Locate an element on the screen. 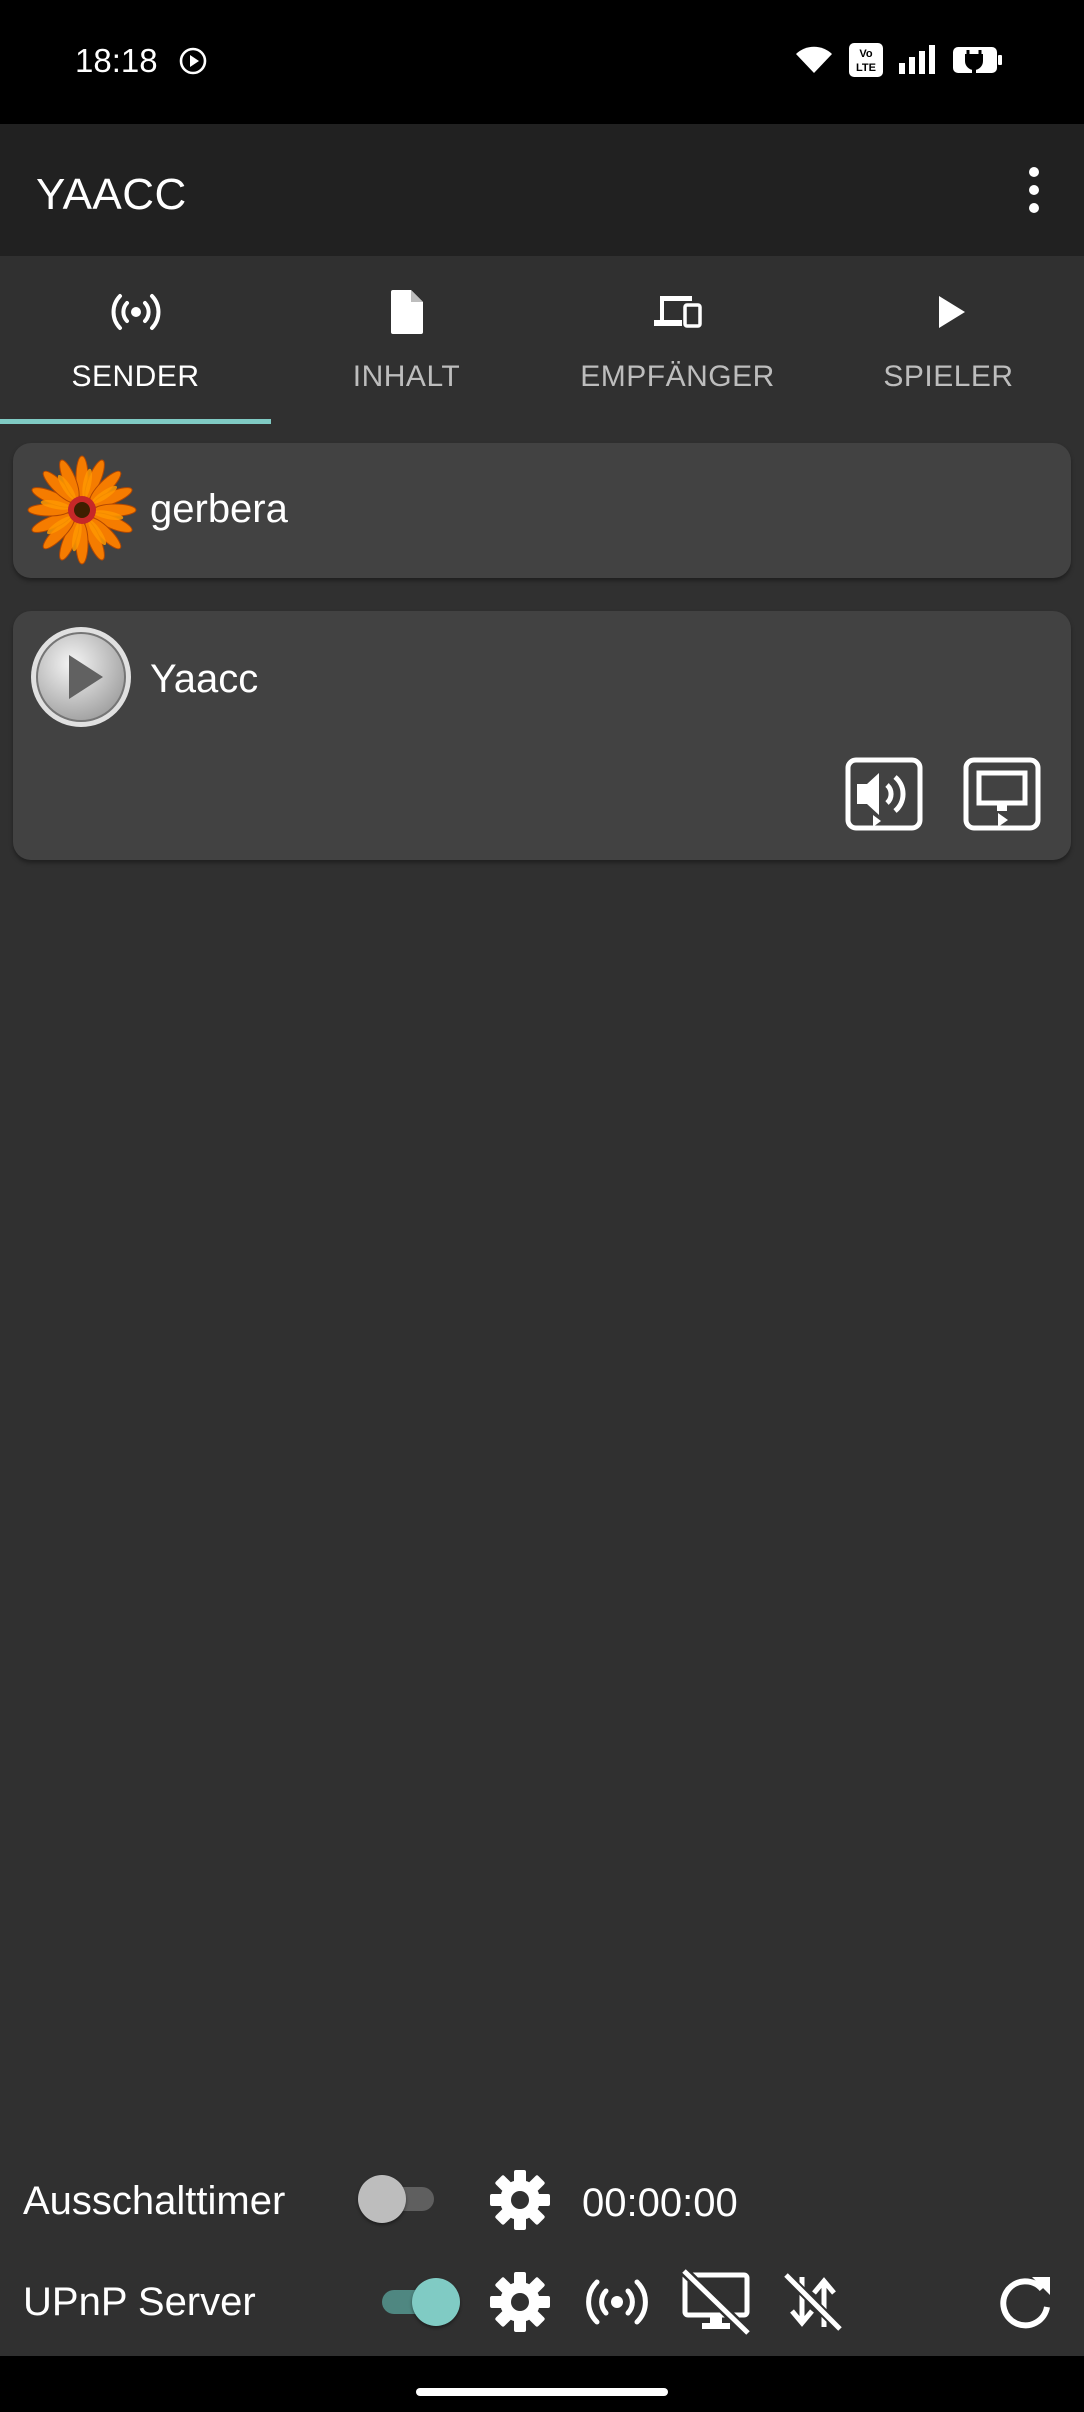 The width and height of the screenshot is (1084, 2412). svg-text: LTE is located at coordinates (866, 68).